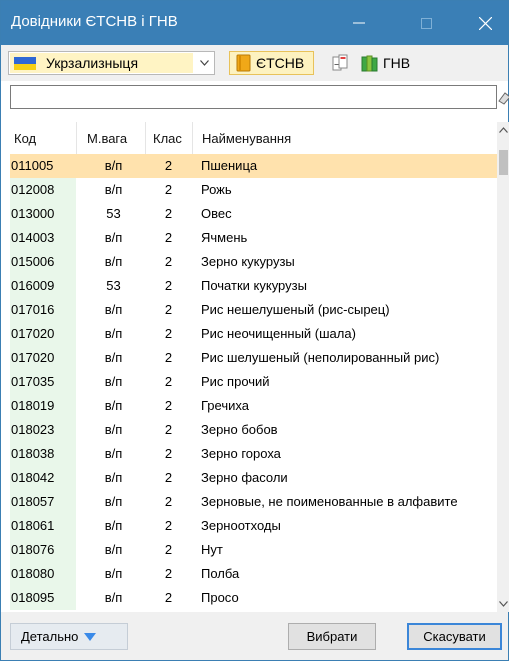 The height and width of the screenshot is (661, 509). Describe the element at coordinates (241, 453) in the screenshot. I see `cell-name: Зерно гороха` at that location.